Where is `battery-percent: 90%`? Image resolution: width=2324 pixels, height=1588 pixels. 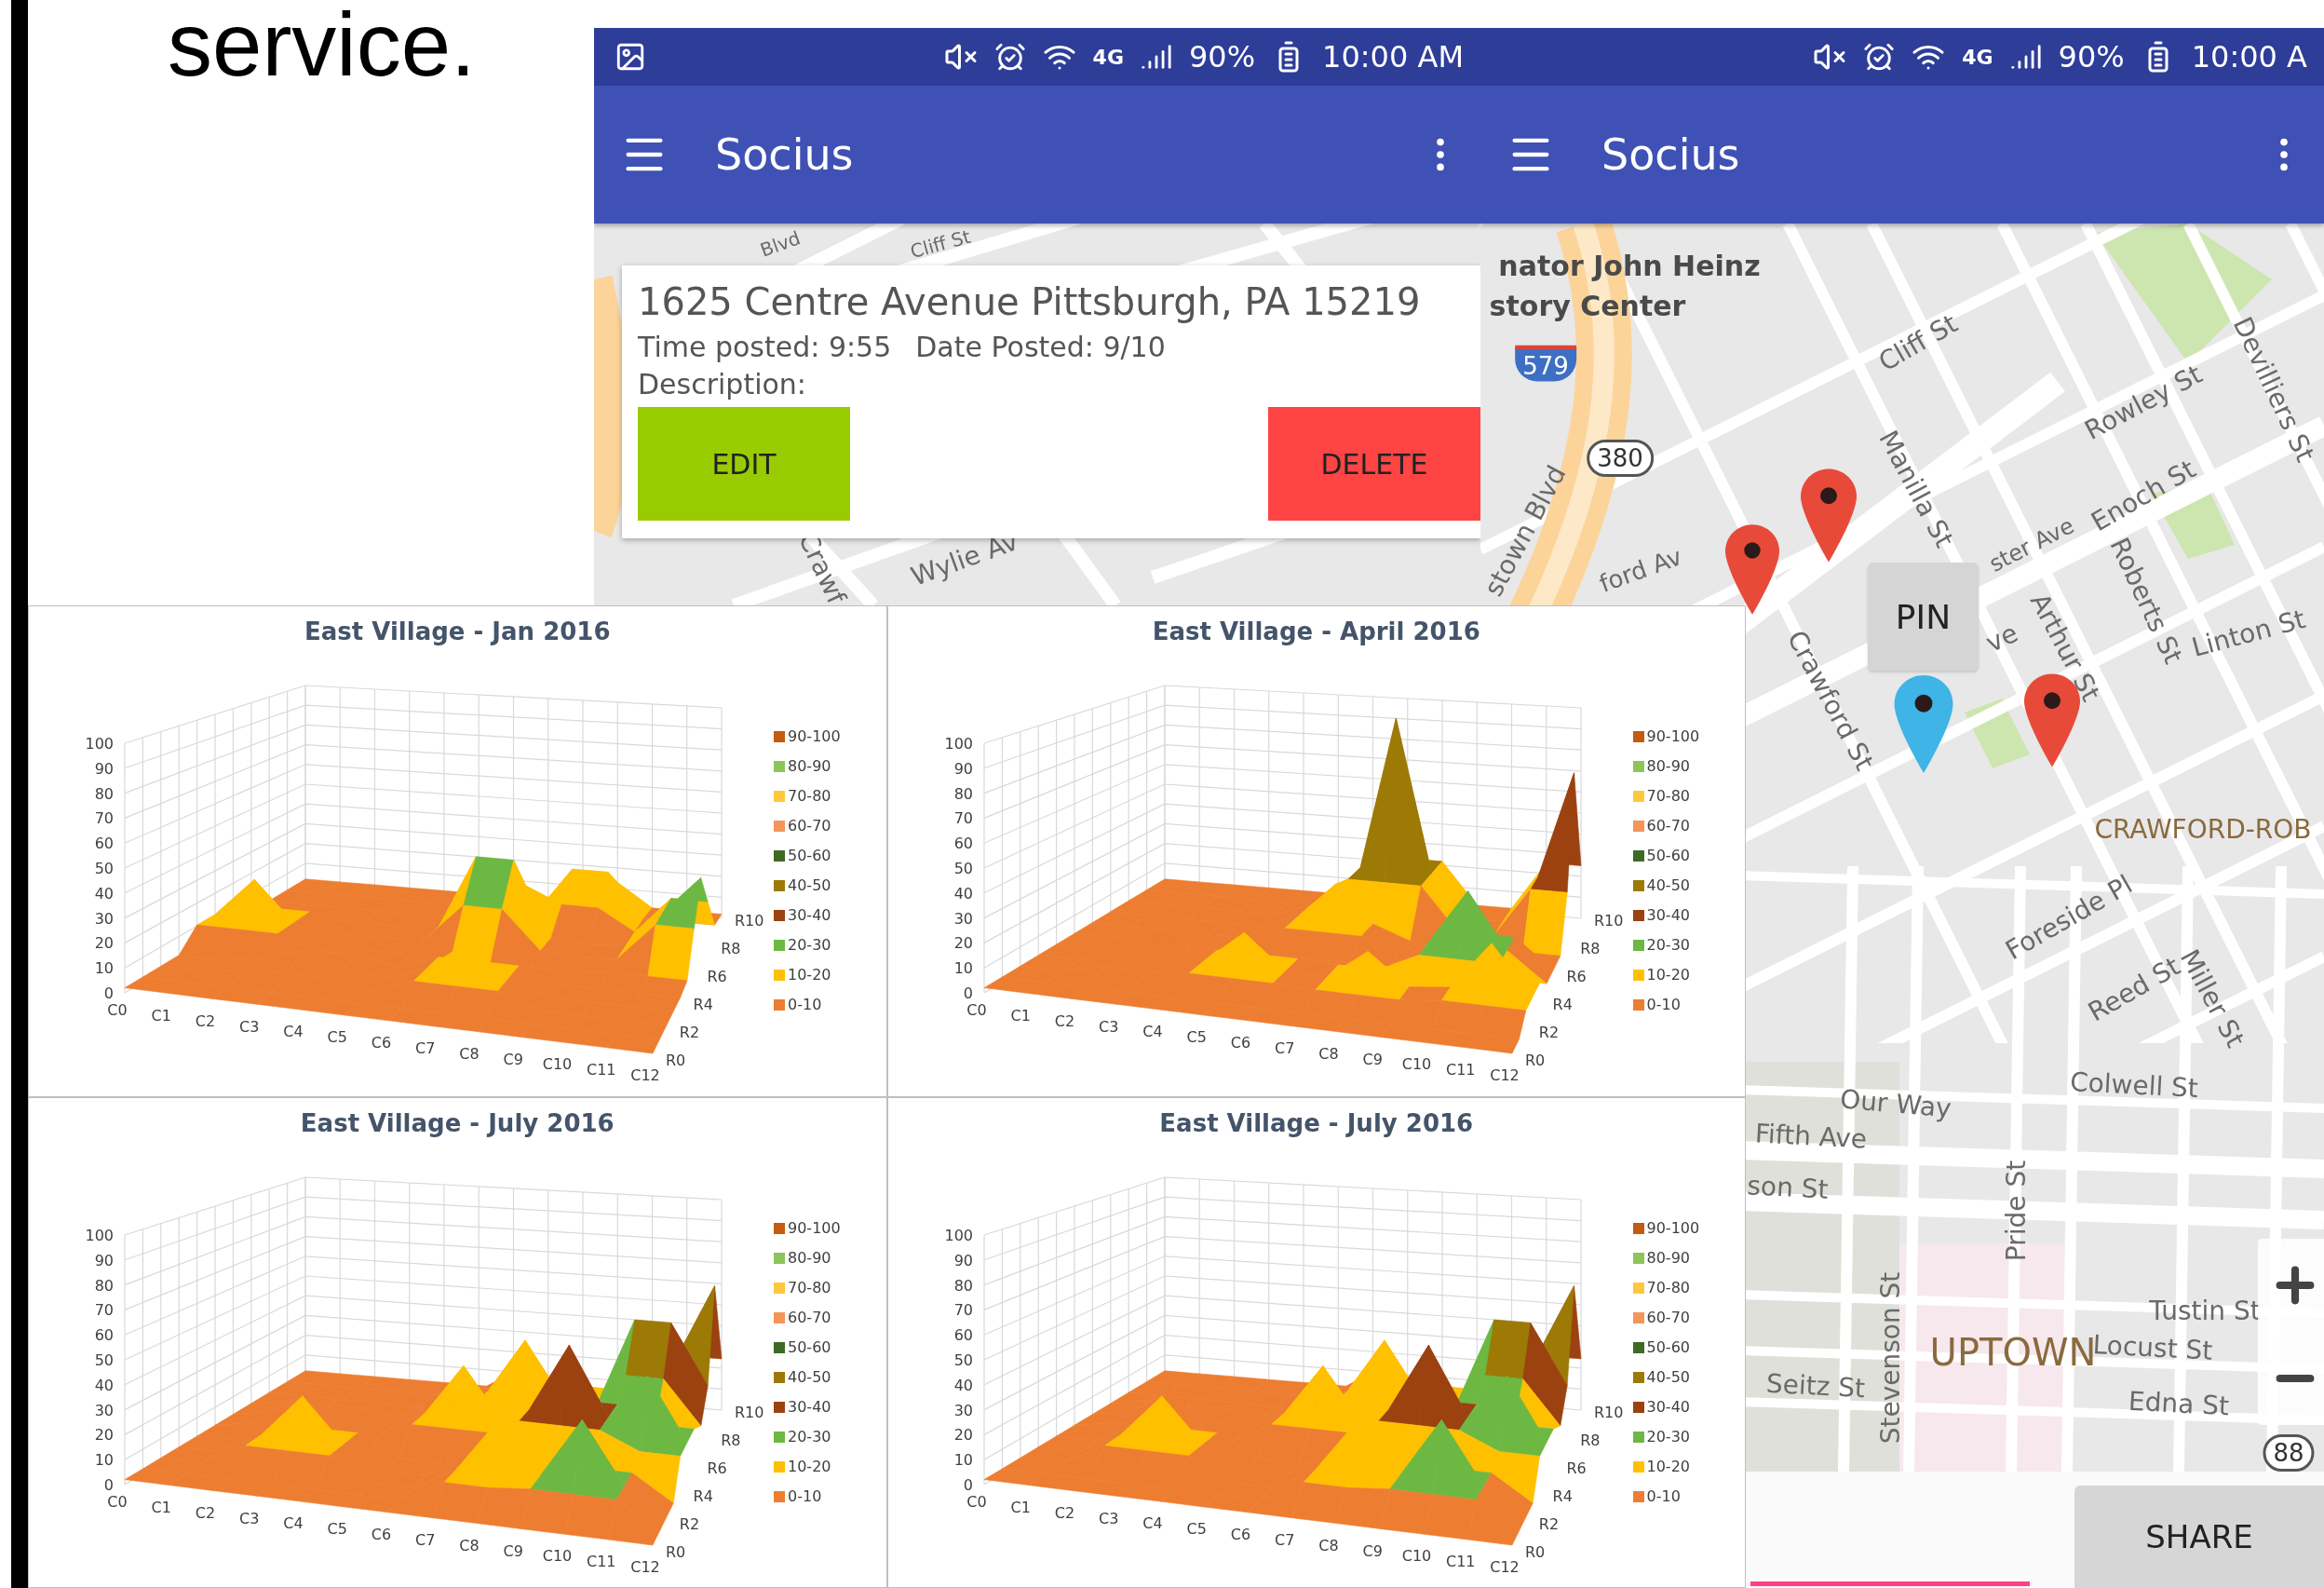 battery-percent: 90% is located at coordinates (2092, 57).